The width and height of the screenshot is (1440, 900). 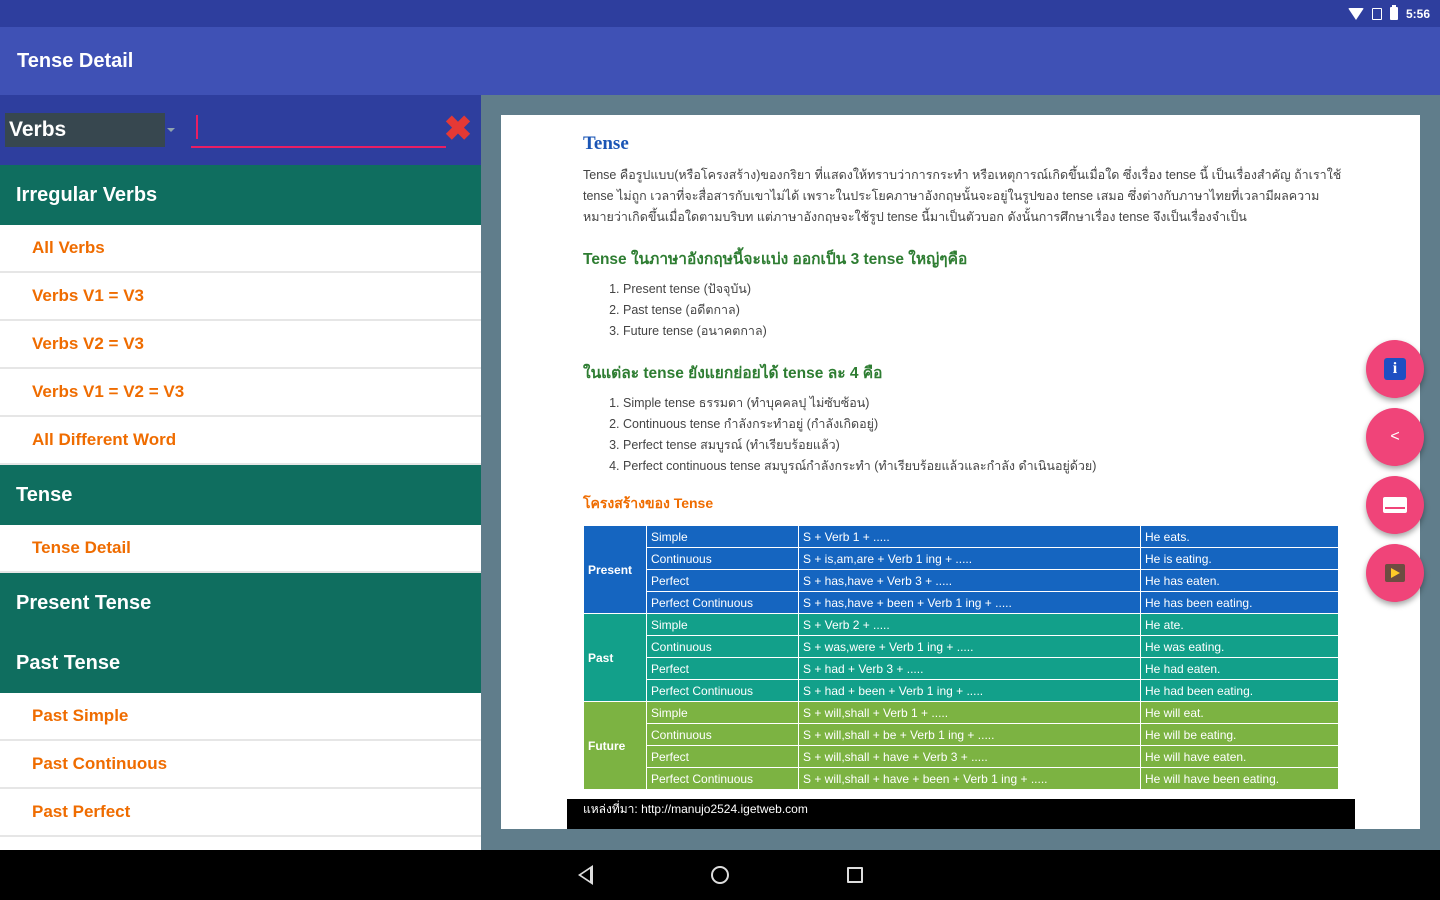 I want to click on sidebar-item: All Verbs, so click(x=240, y=249).